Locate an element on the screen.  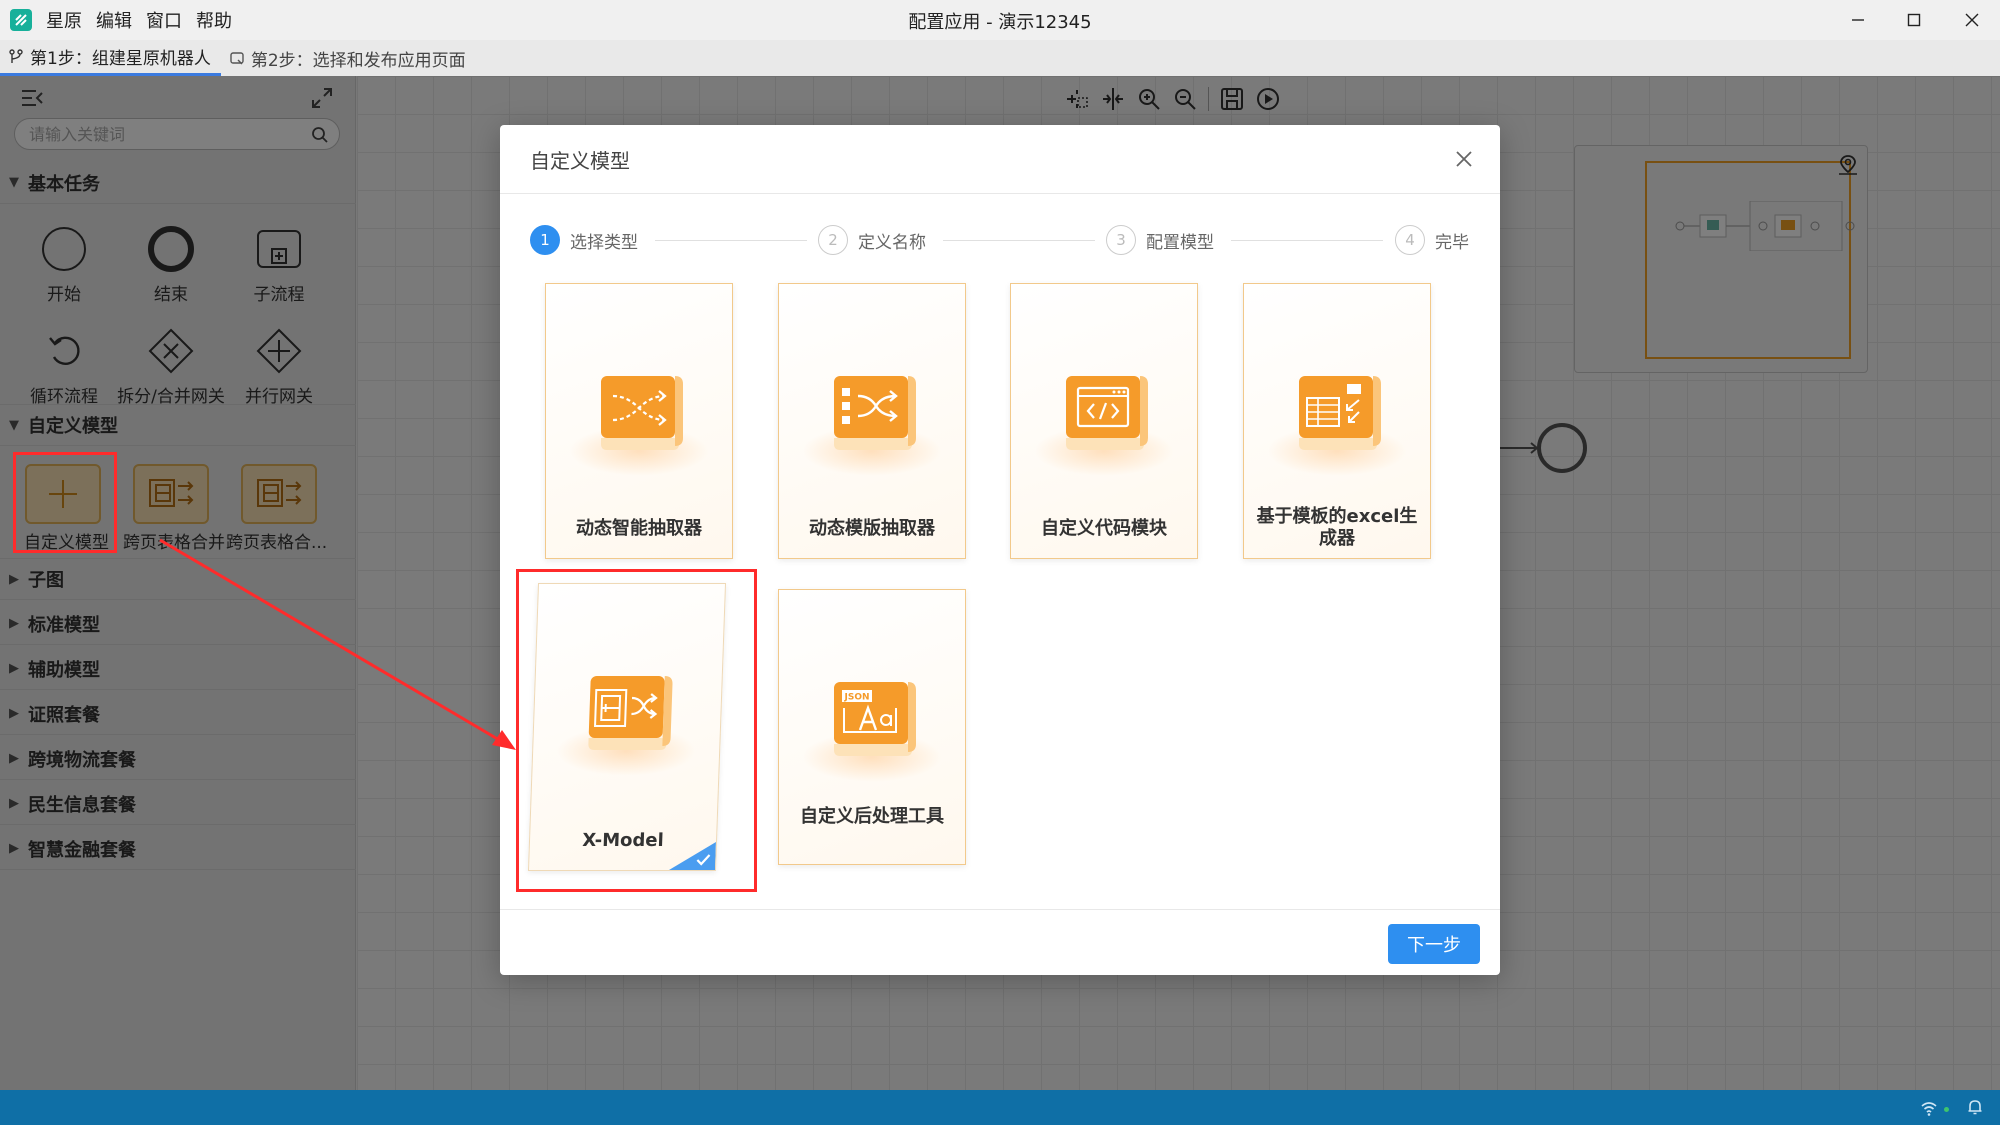
status-bar is located at coordinates (1000, 1107).